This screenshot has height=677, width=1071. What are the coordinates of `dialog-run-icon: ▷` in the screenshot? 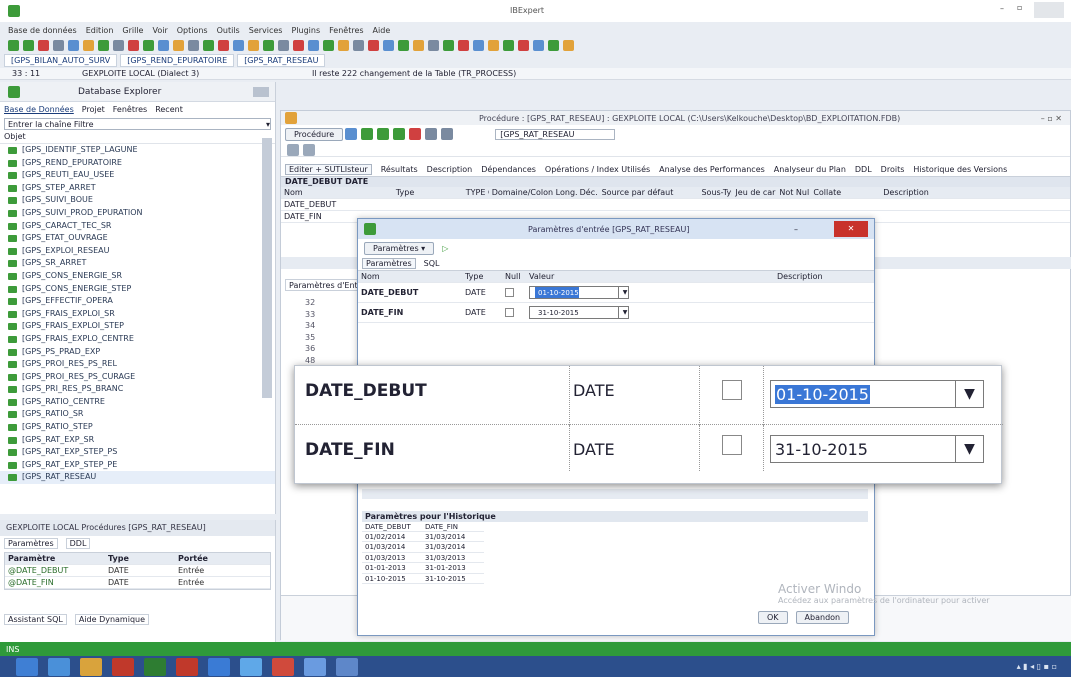 It's located at (445, 248).